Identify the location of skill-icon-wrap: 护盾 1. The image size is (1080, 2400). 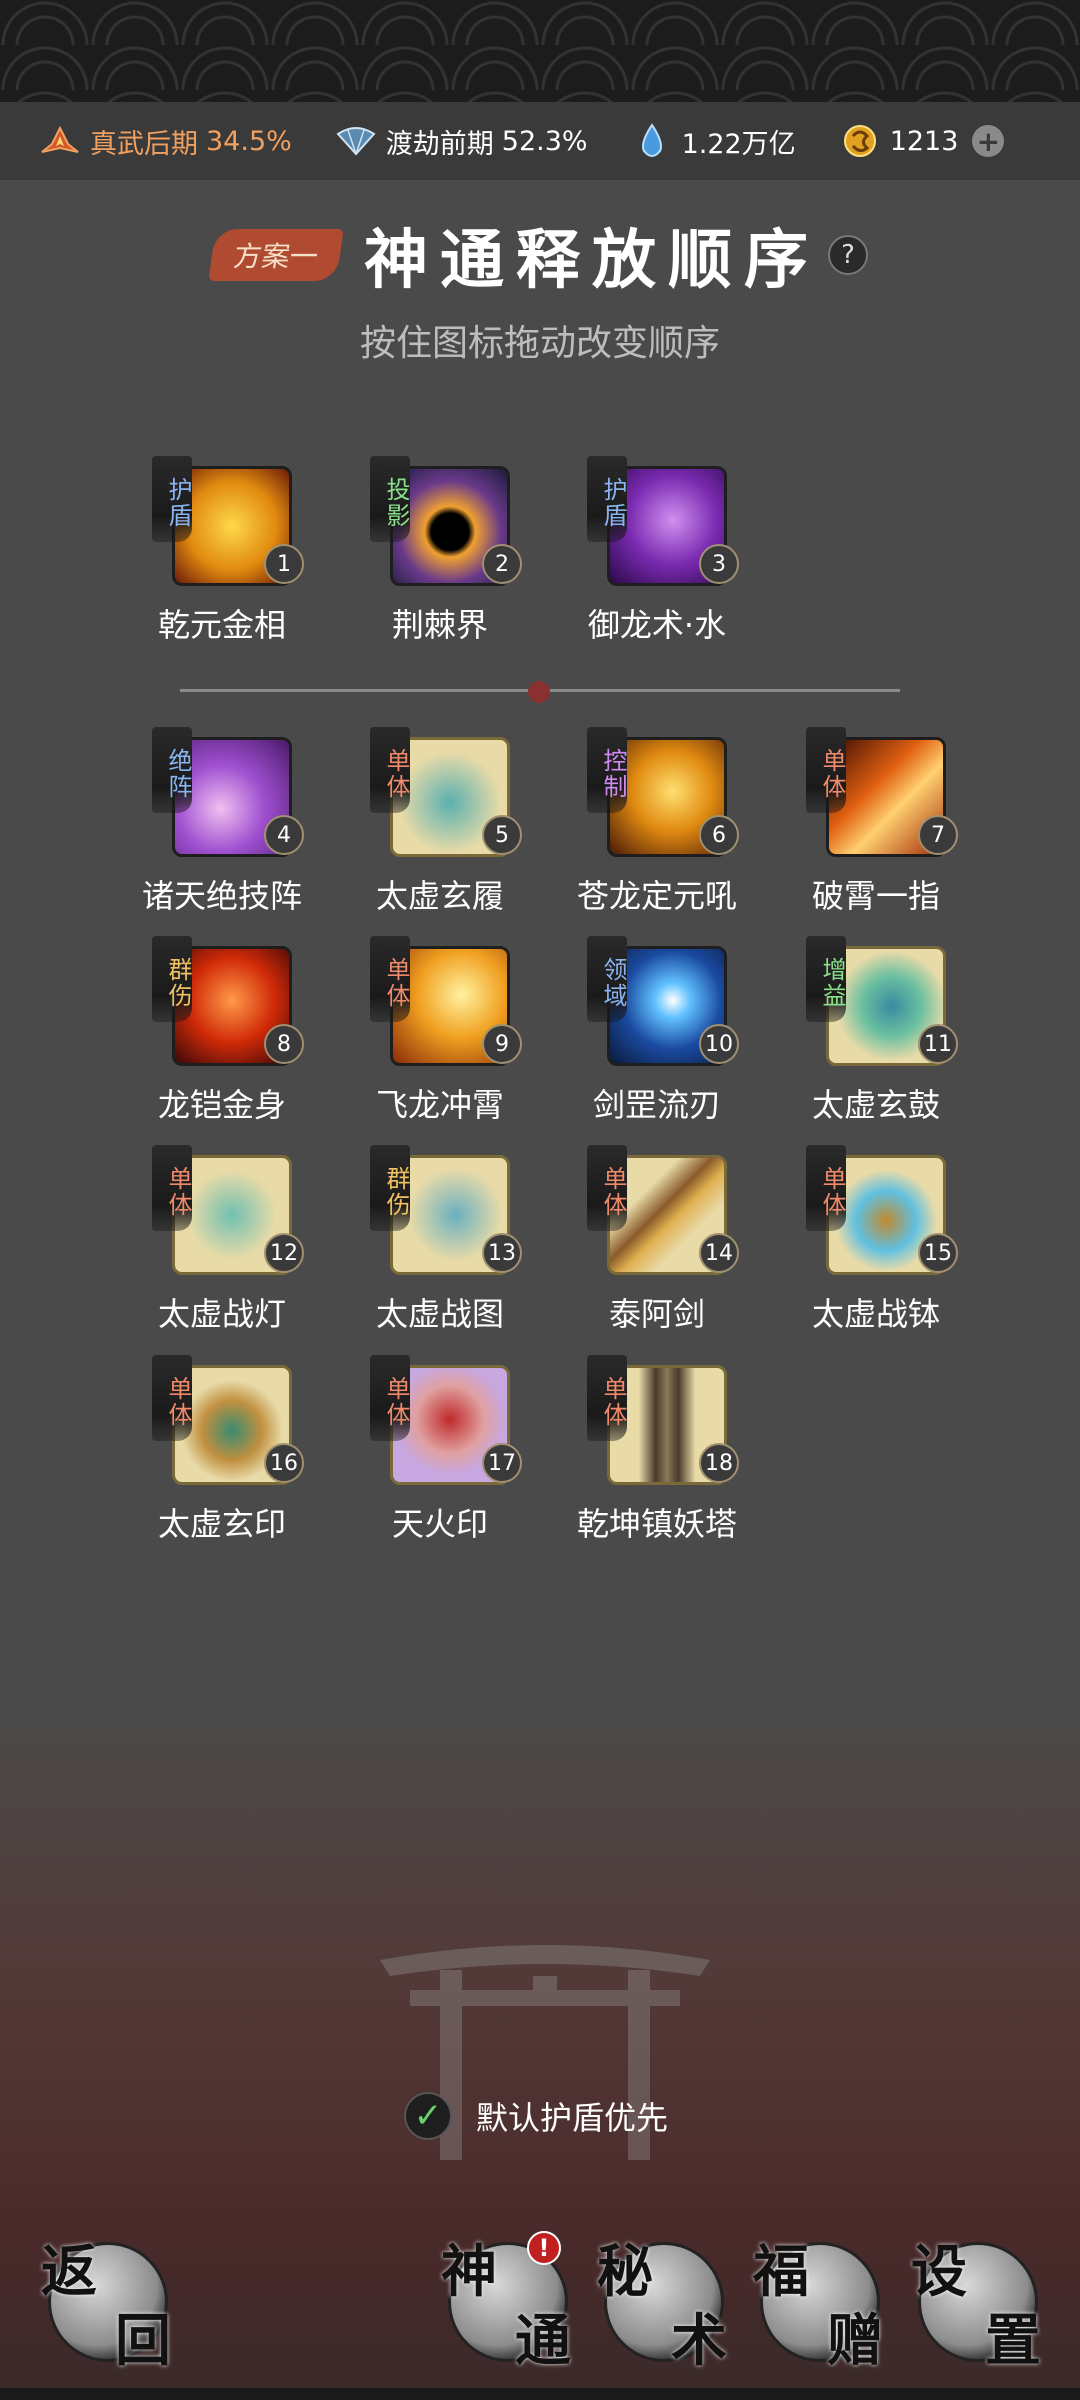
(228, 521).